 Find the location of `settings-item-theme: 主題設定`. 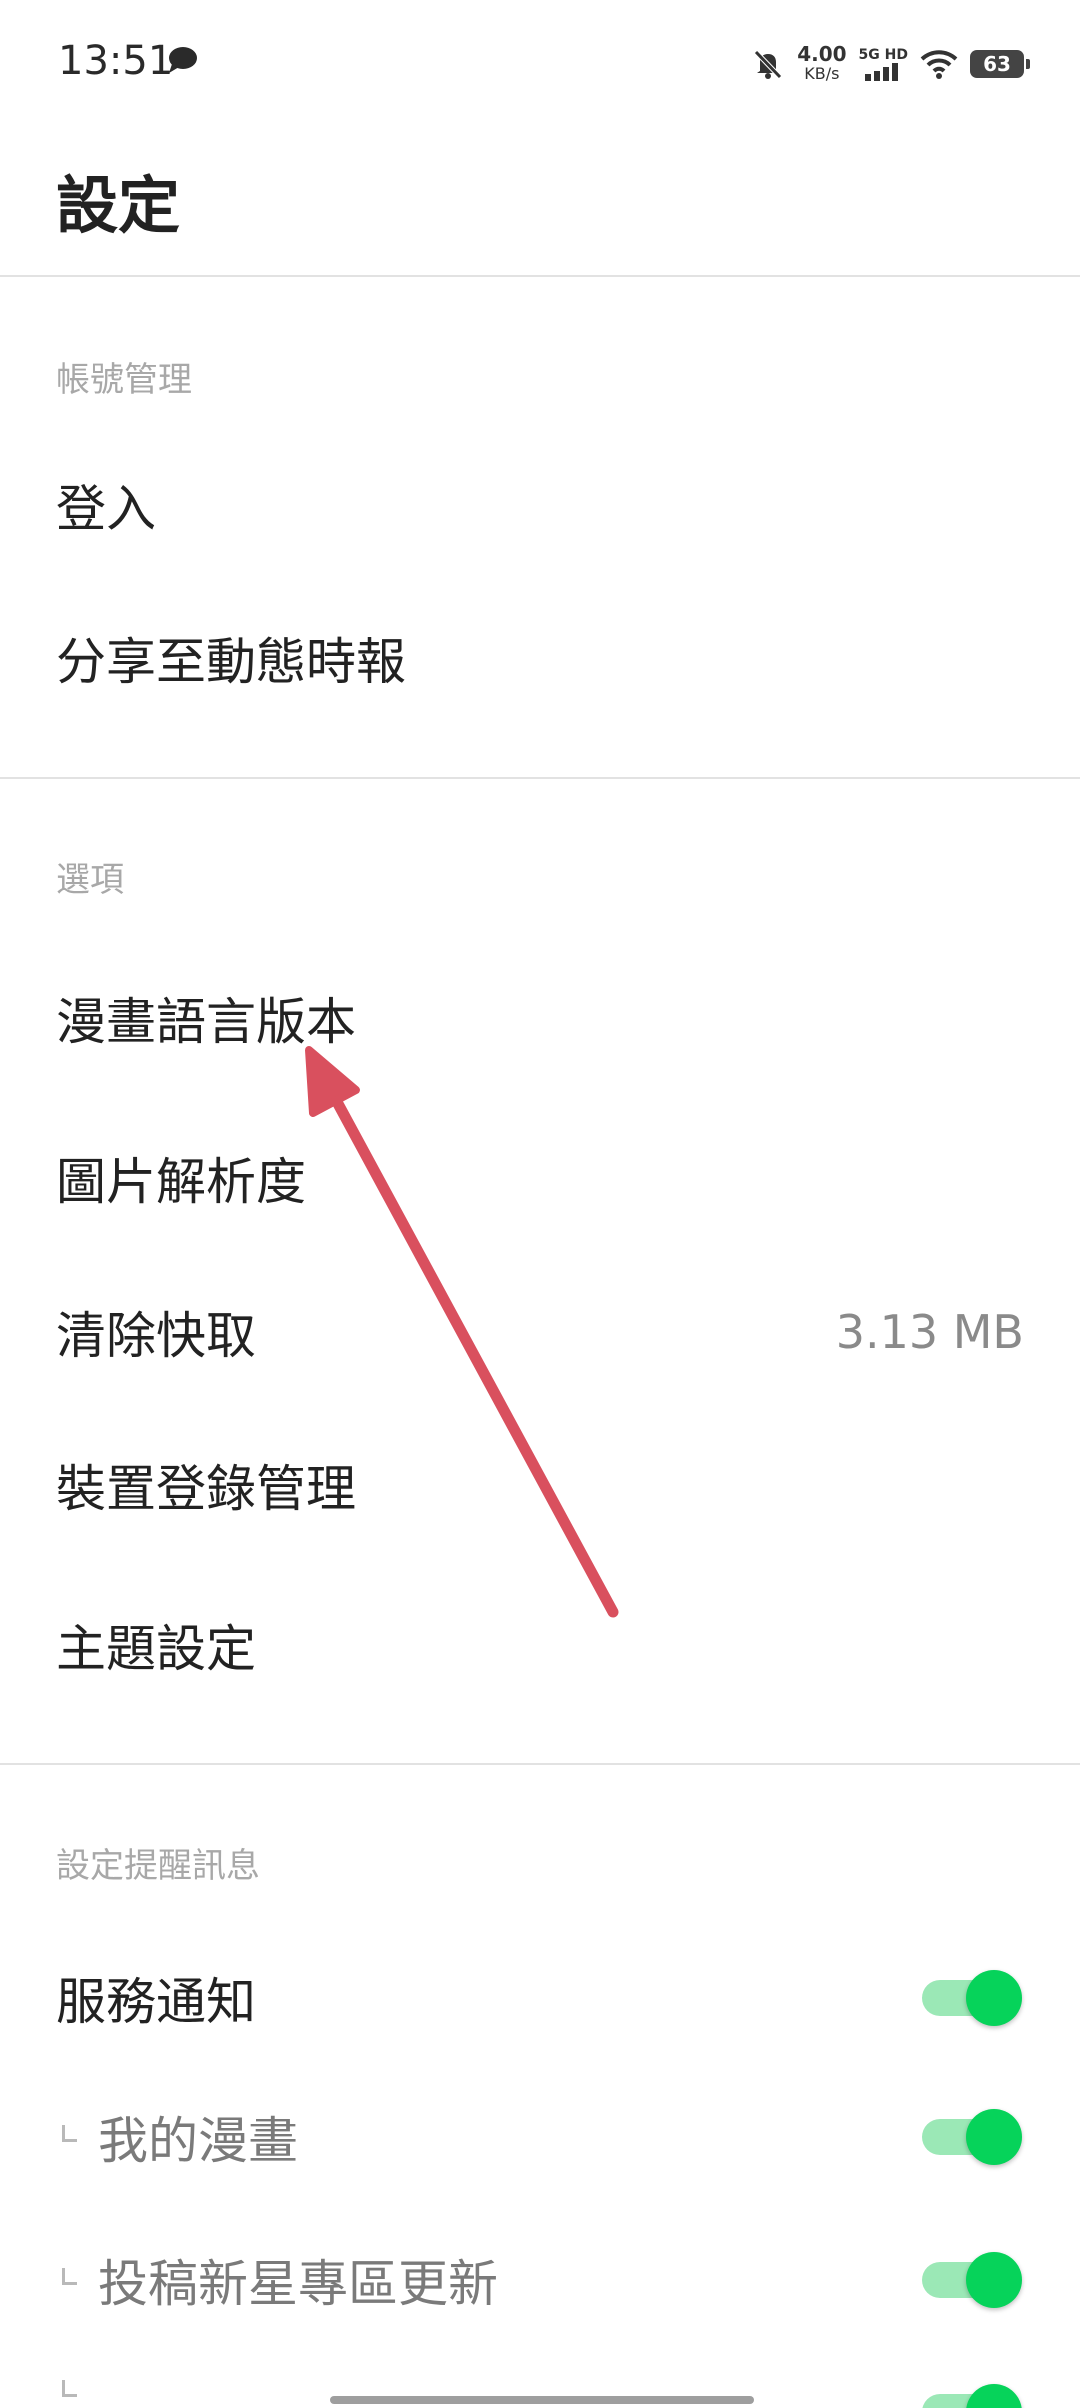

settings-item-theme: 主題設定 is located at coordinates (540, 1645).